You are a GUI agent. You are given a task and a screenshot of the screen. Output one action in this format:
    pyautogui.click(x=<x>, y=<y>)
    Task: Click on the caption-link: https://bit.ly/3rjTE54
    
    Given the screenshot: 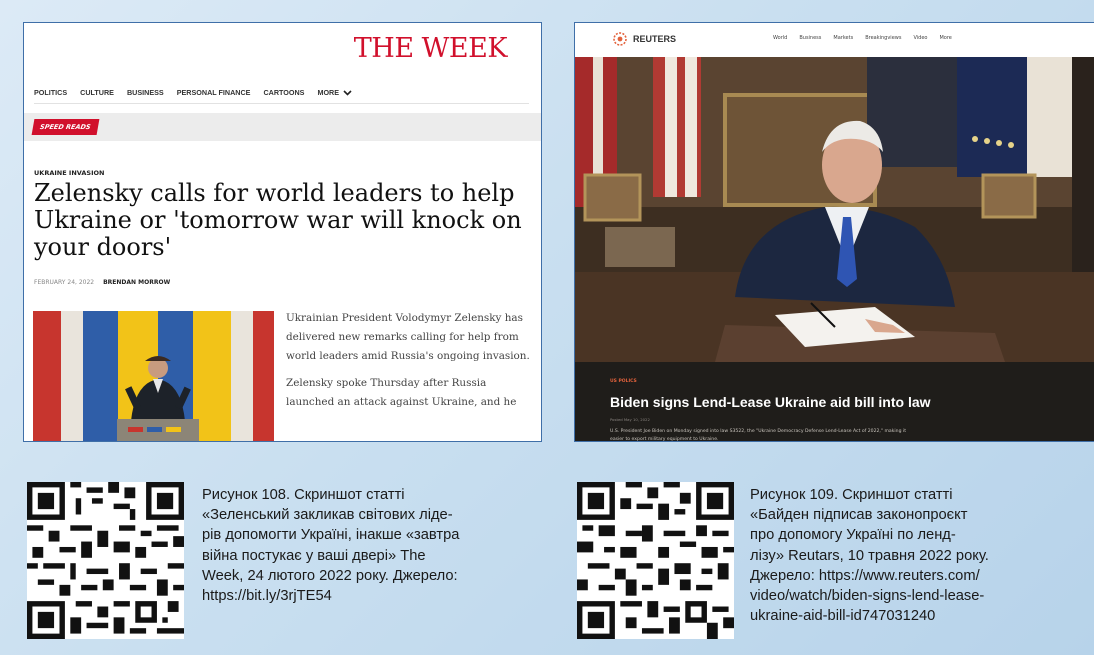 What is the action you would take?
    pyautogui.click(x=376, y=596)
    